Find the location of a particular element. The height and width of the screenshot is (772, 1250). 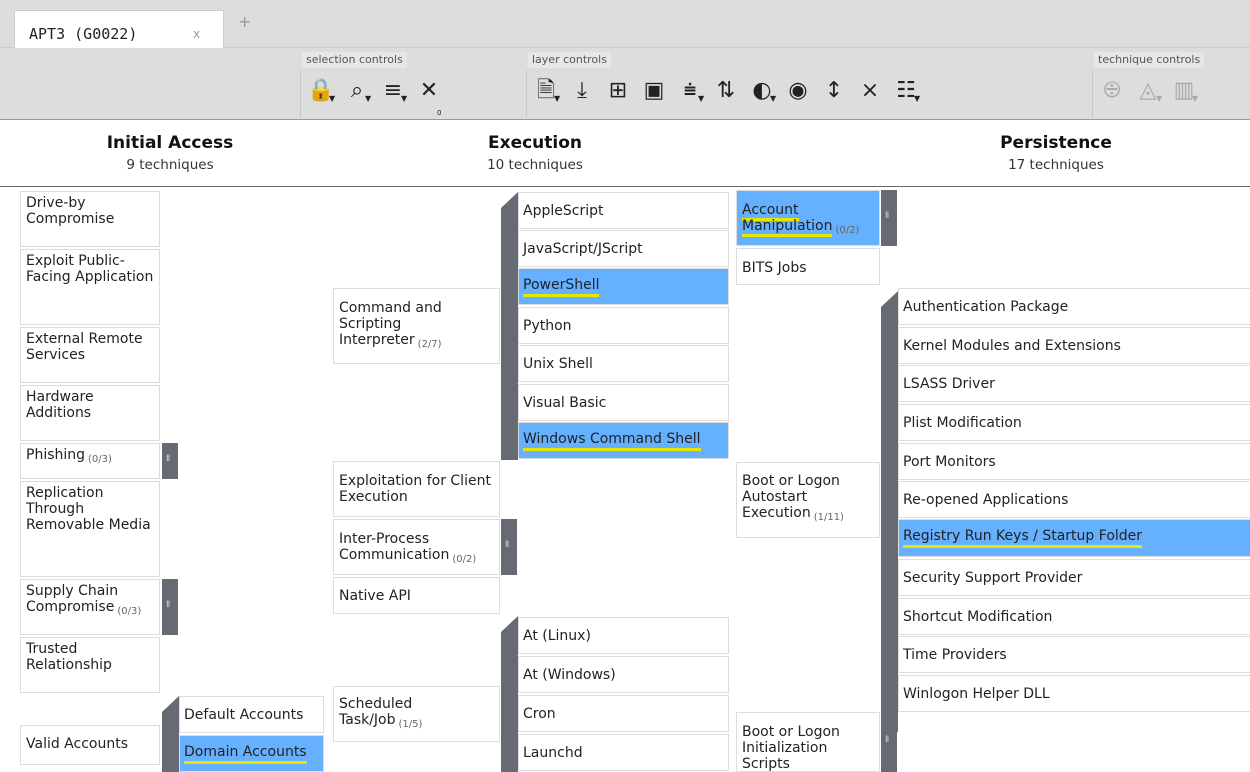

deselect-icon: ✕ 0 is located at coordinates (429, 95).